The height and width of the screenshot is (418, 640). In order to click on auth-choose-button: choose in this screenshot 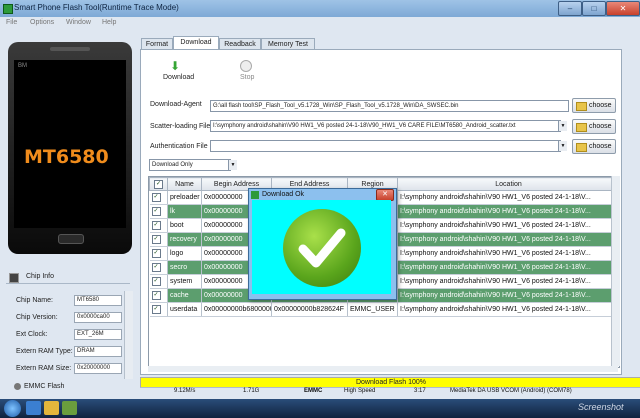, I will do `click(594, 146)`.